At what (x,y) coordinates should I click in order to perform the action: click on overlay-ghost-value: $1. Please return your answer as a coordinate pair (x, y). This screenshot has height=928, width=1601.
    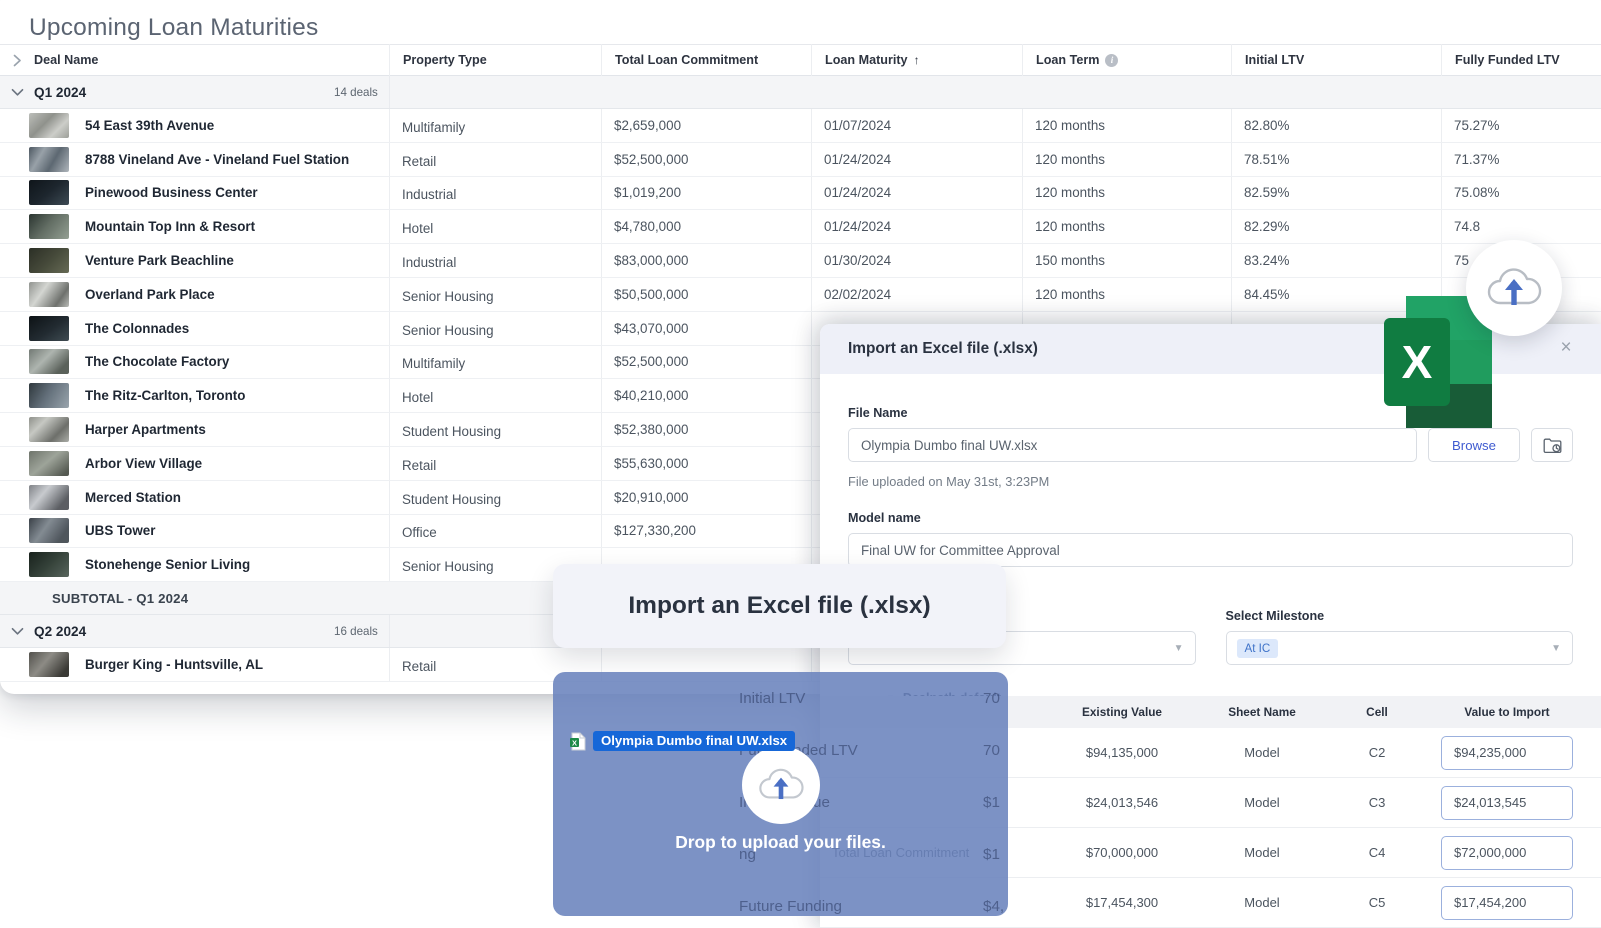
    Looking at the image, I should click on (991, 802).